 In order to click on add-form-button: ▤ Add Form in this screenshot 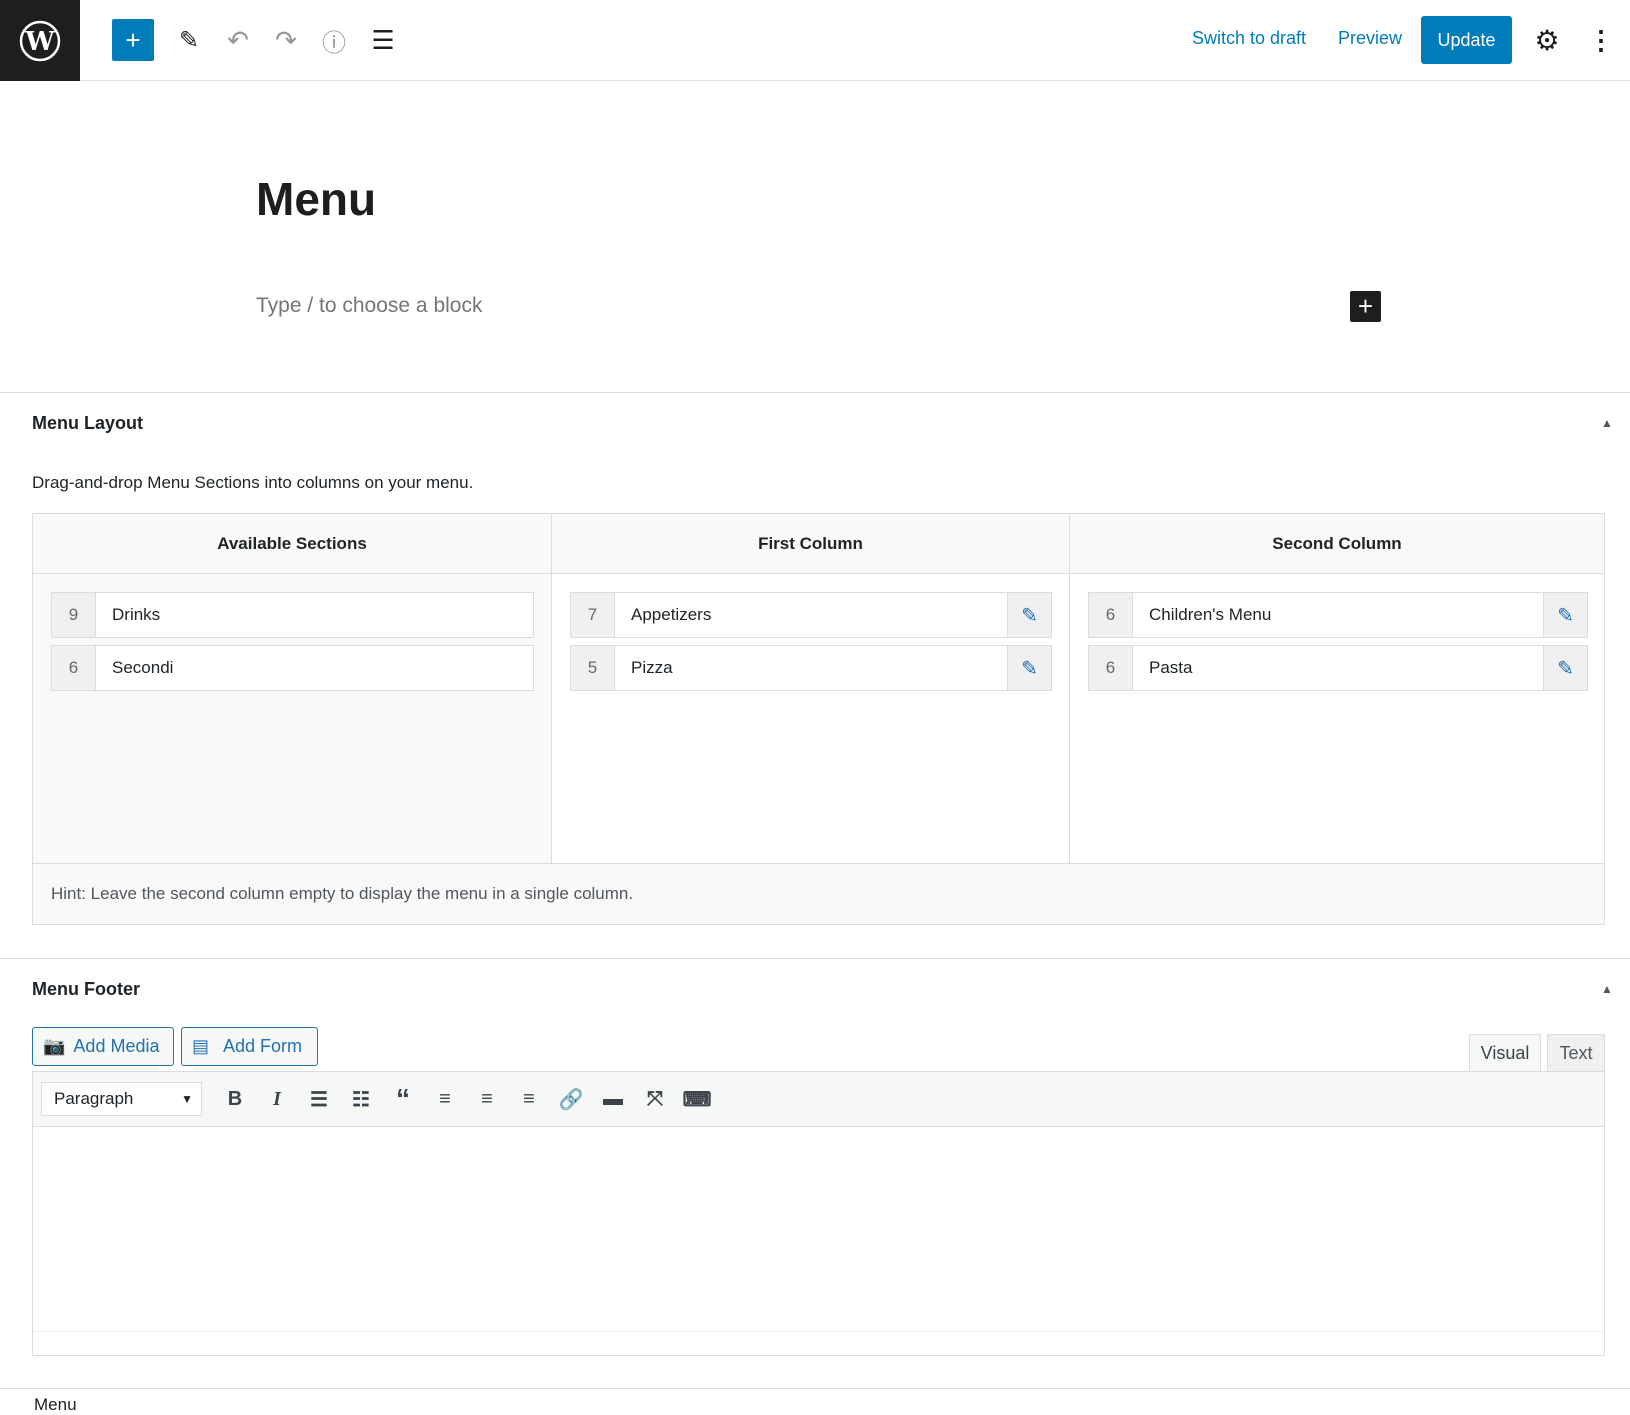, I will do `click(249, 1046)`.